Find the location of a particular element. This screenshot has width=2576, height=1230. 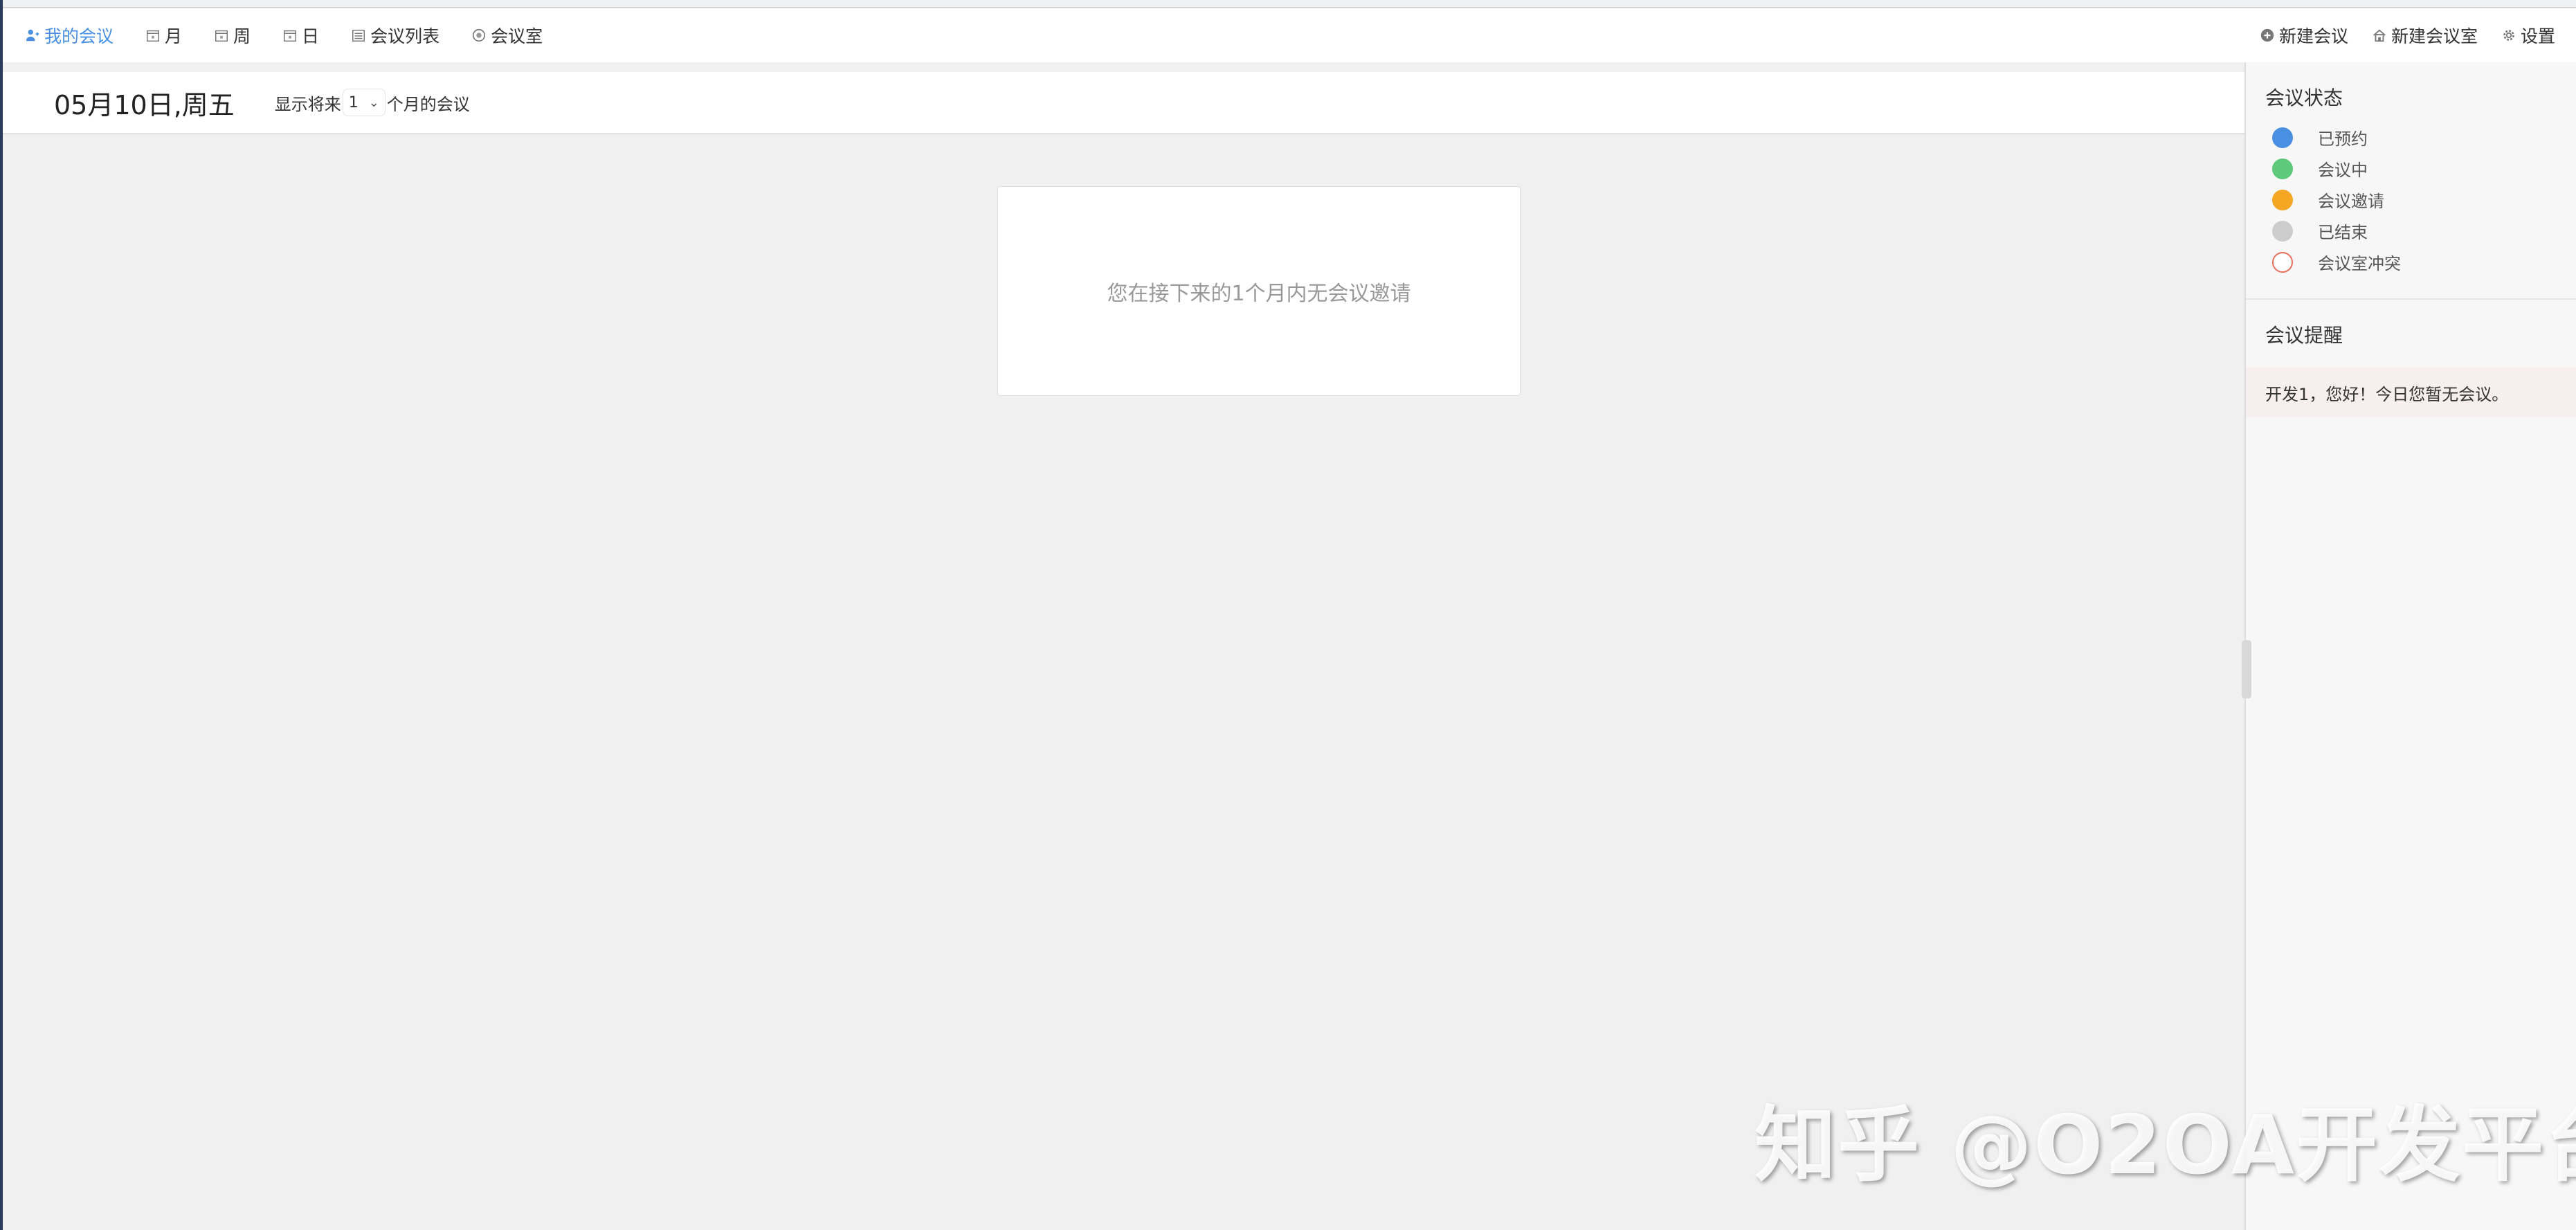

date-toolbar: 05月10日,周五 显示将来 1 ⌄ 个月的会议 is located at coordinates (1123, 103).